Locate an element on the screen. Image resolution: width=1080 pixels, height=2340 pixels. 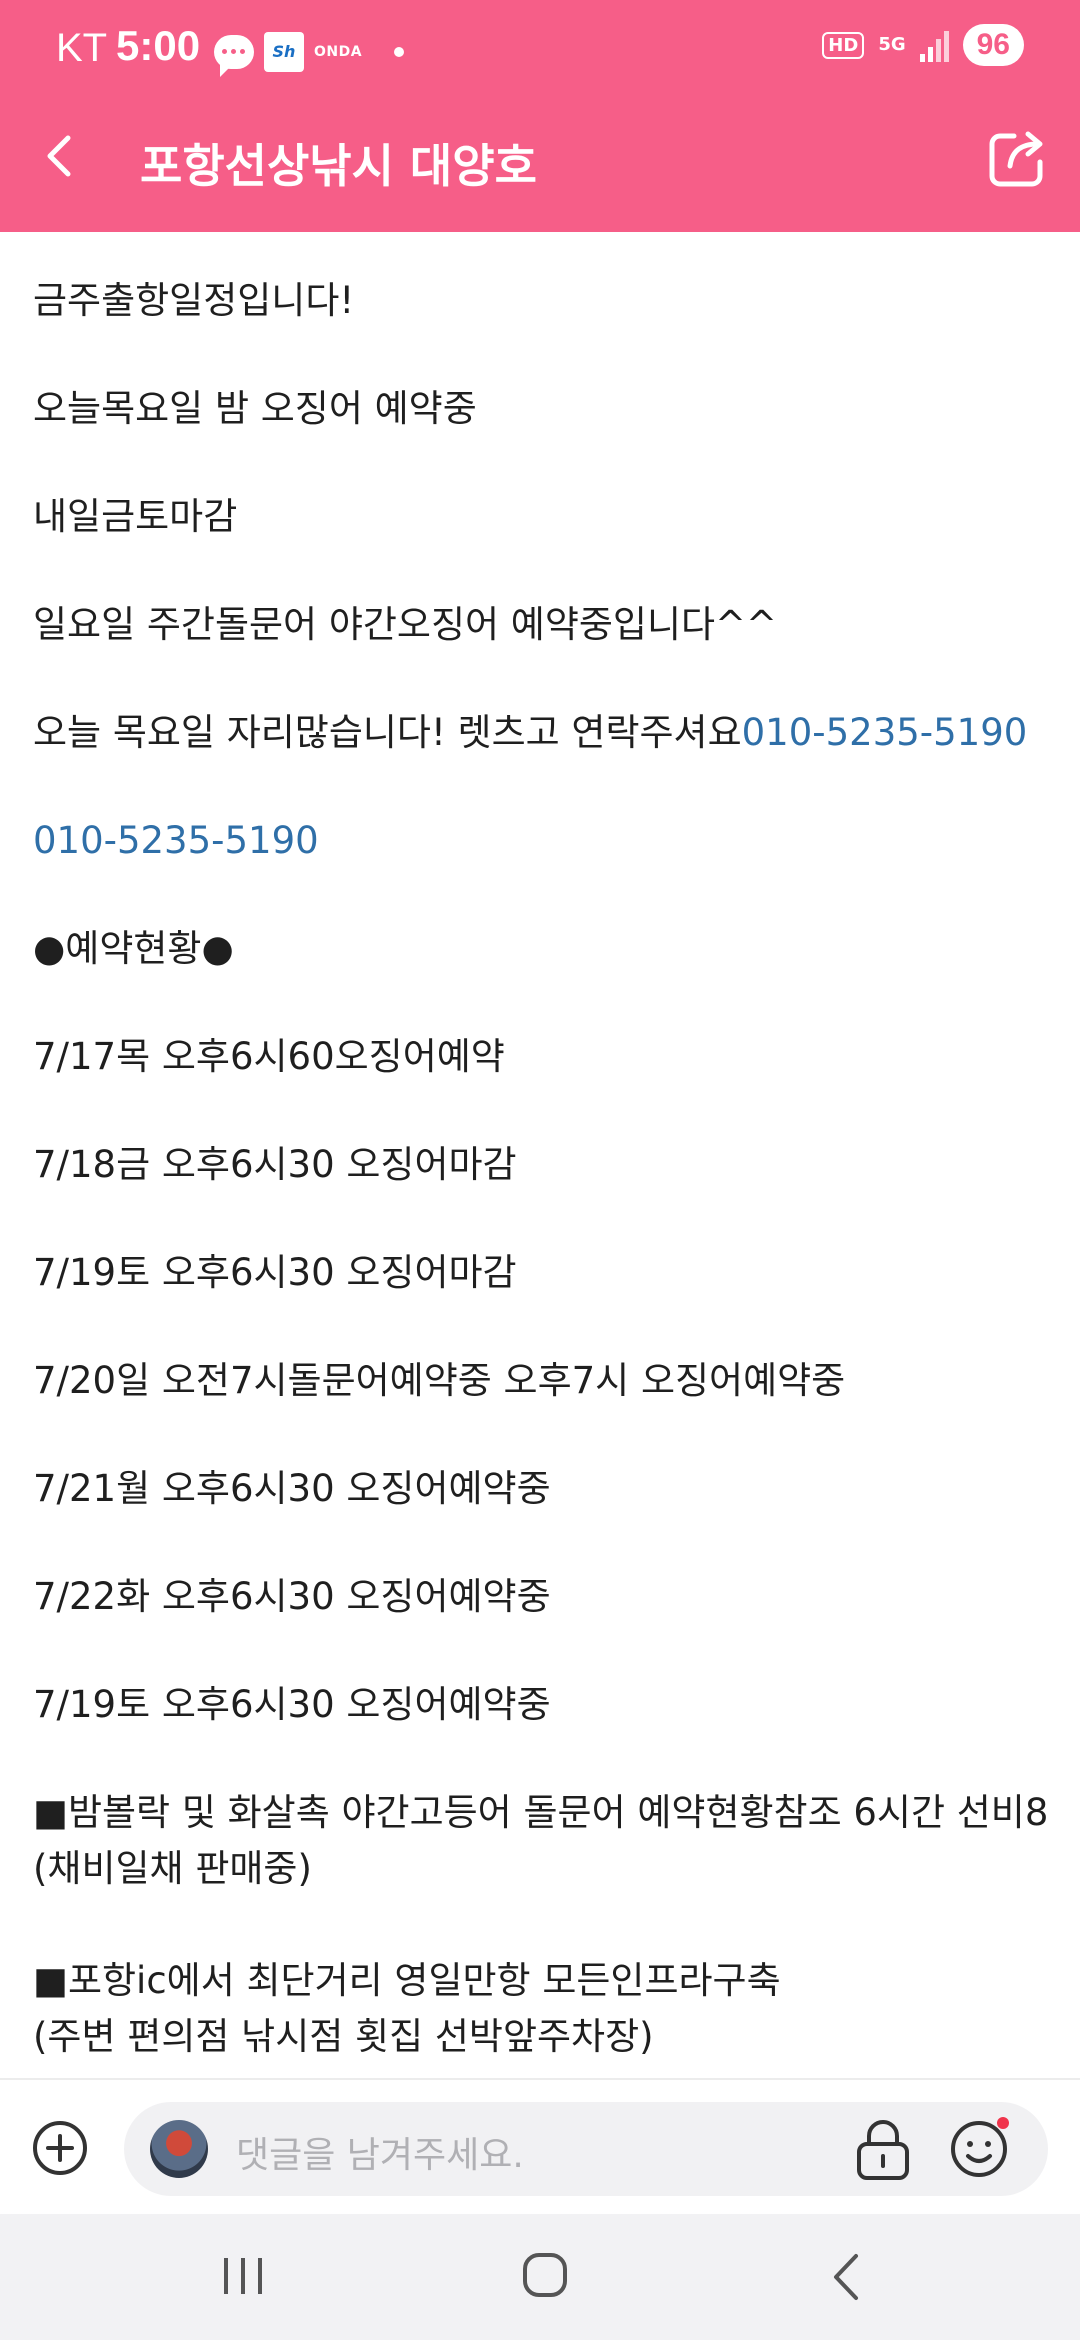
post-line: ●예약현황● is located at coordinates (133, 948).